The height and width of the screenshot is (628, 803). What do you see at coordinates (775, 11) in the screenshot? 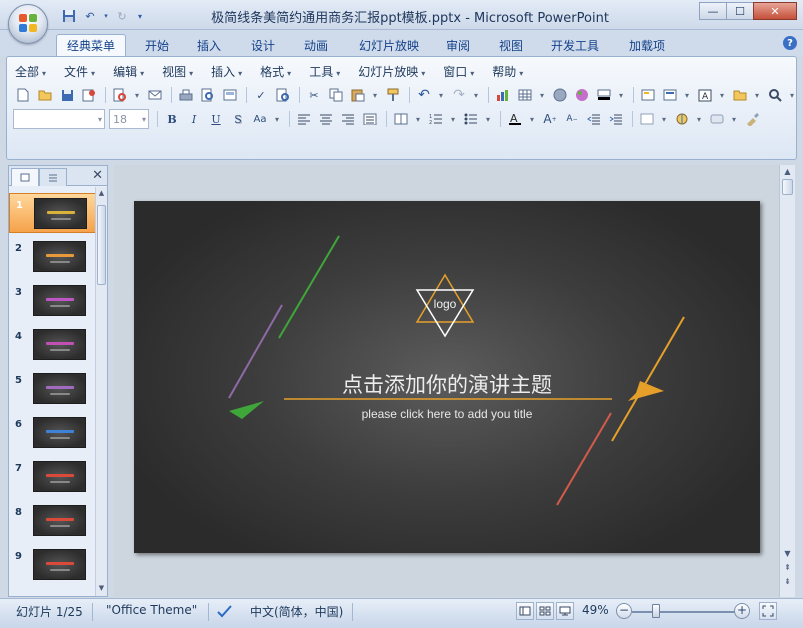
I see `close-button: ✕` at bounding box center [775, 11].